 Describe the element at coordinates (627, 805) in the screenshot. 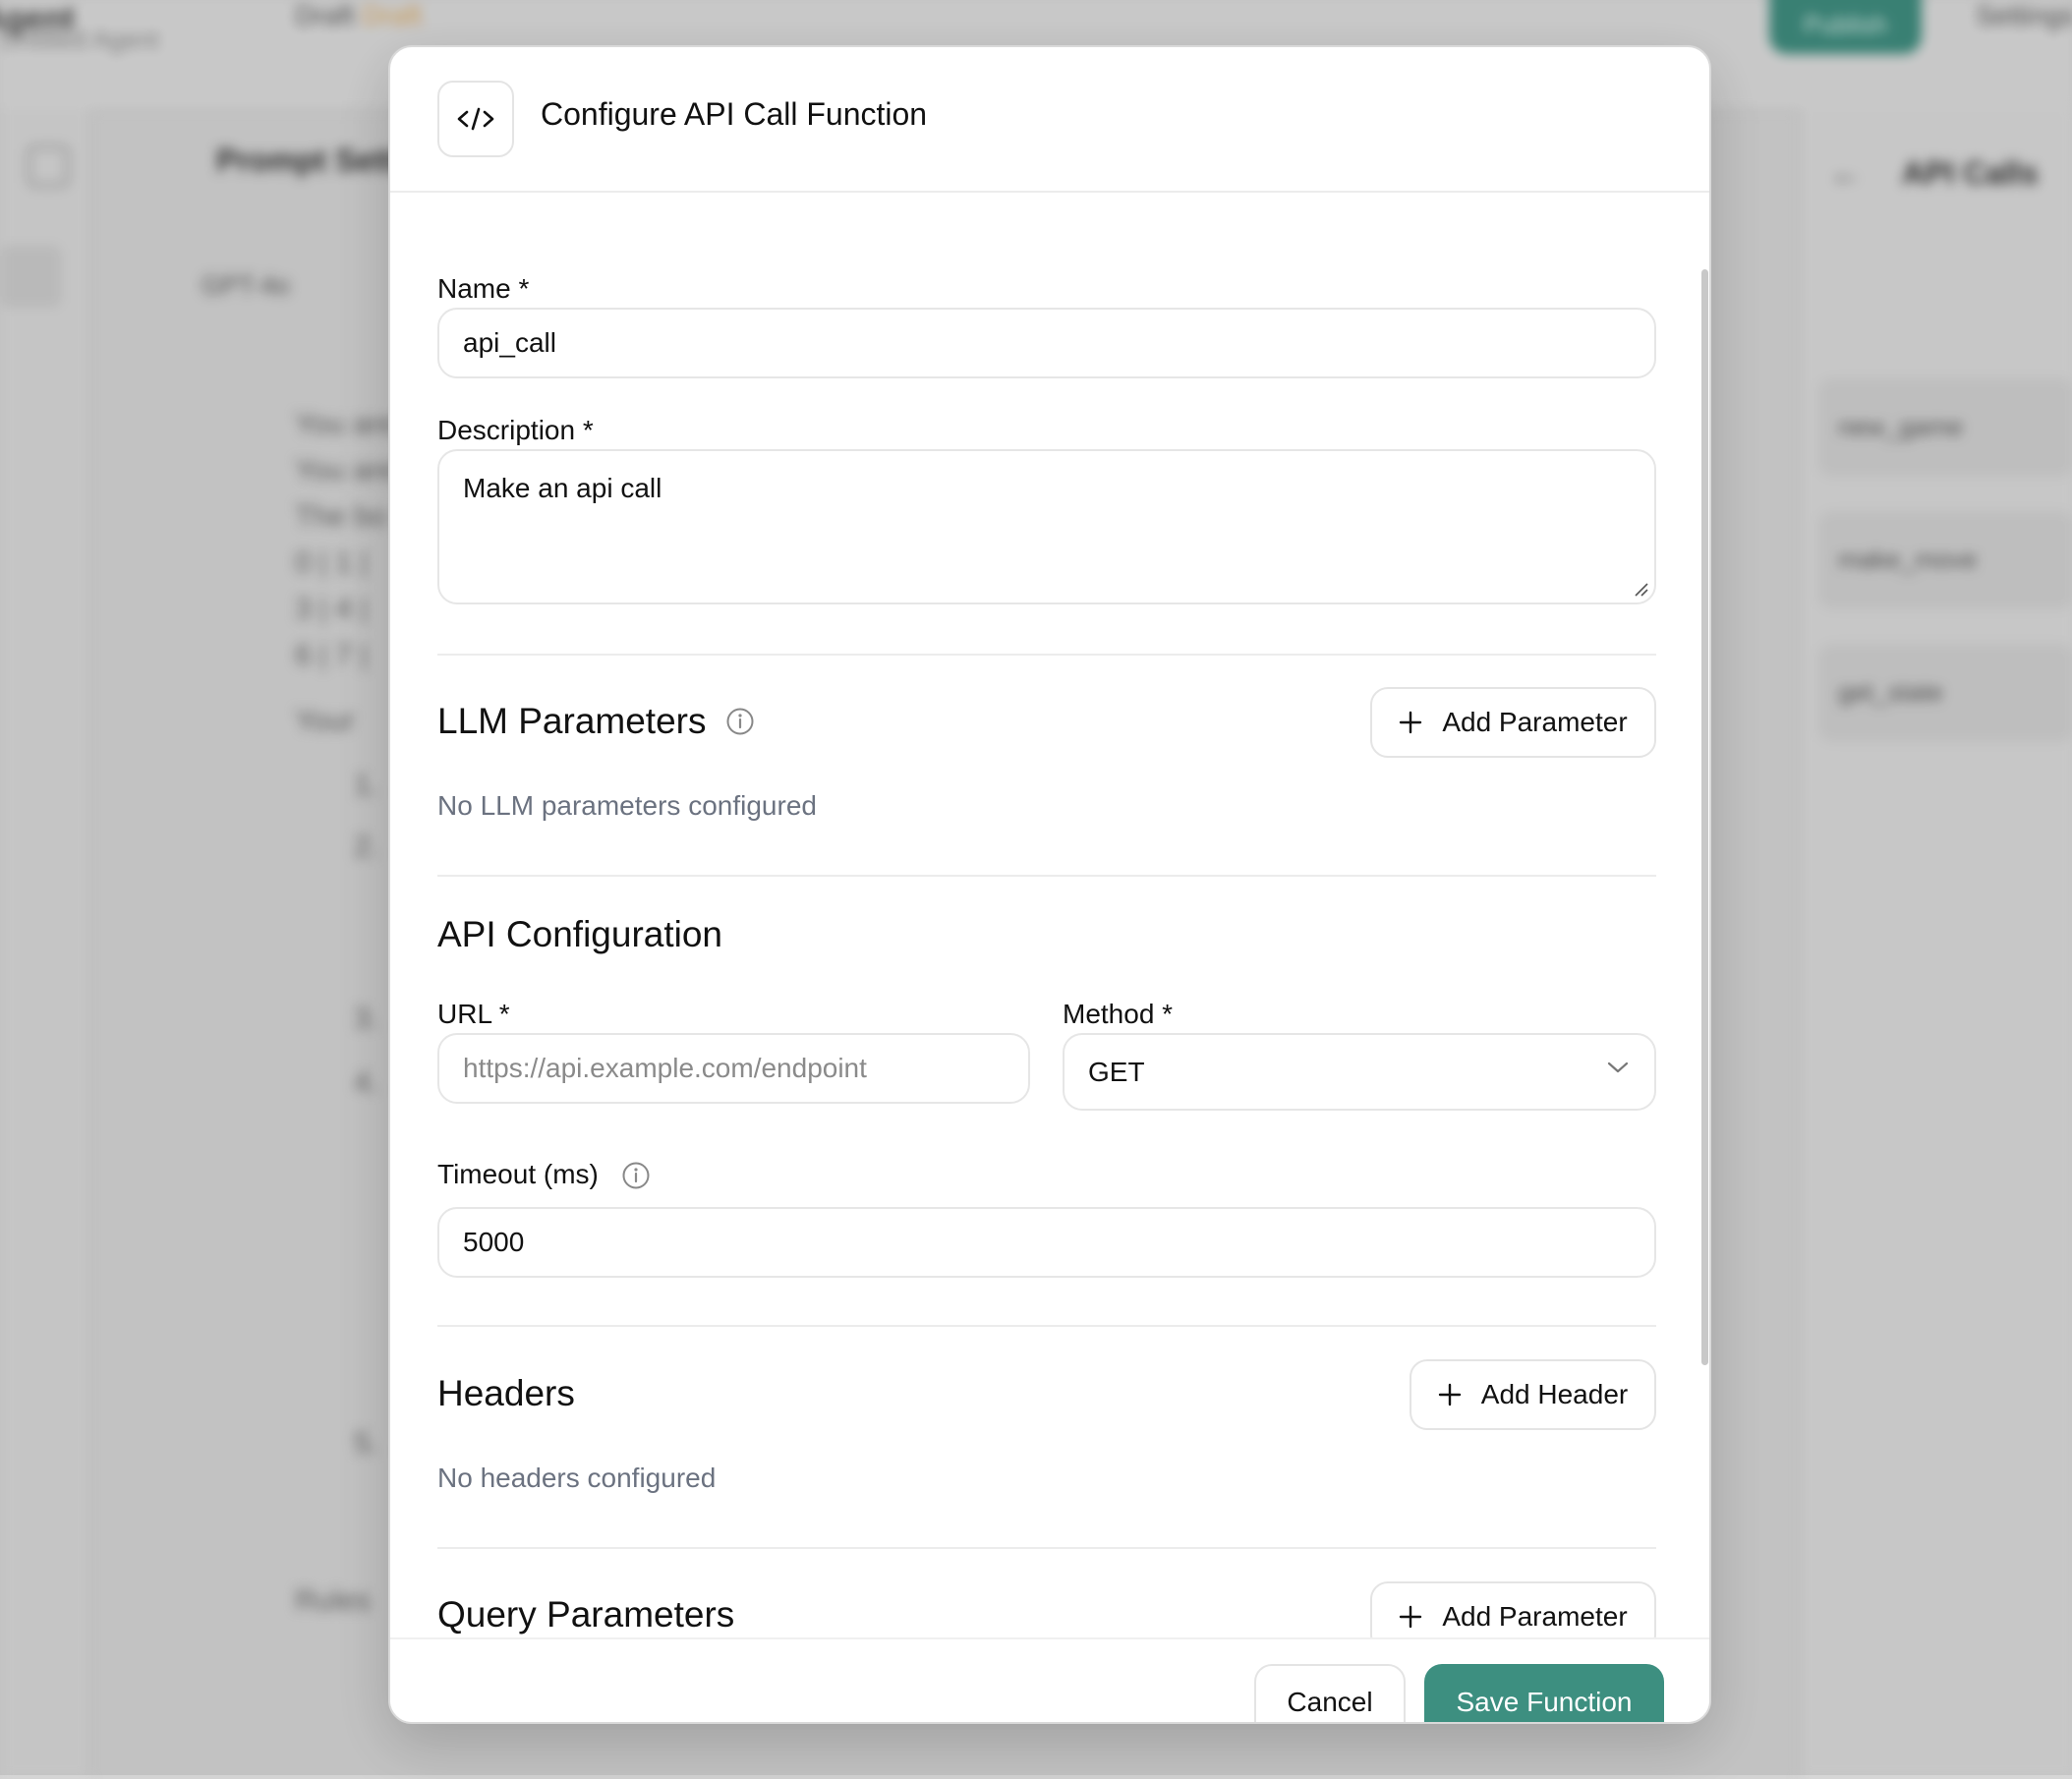

I see `llm-parameters-empty-text: No LLM parameters configured` at that location.